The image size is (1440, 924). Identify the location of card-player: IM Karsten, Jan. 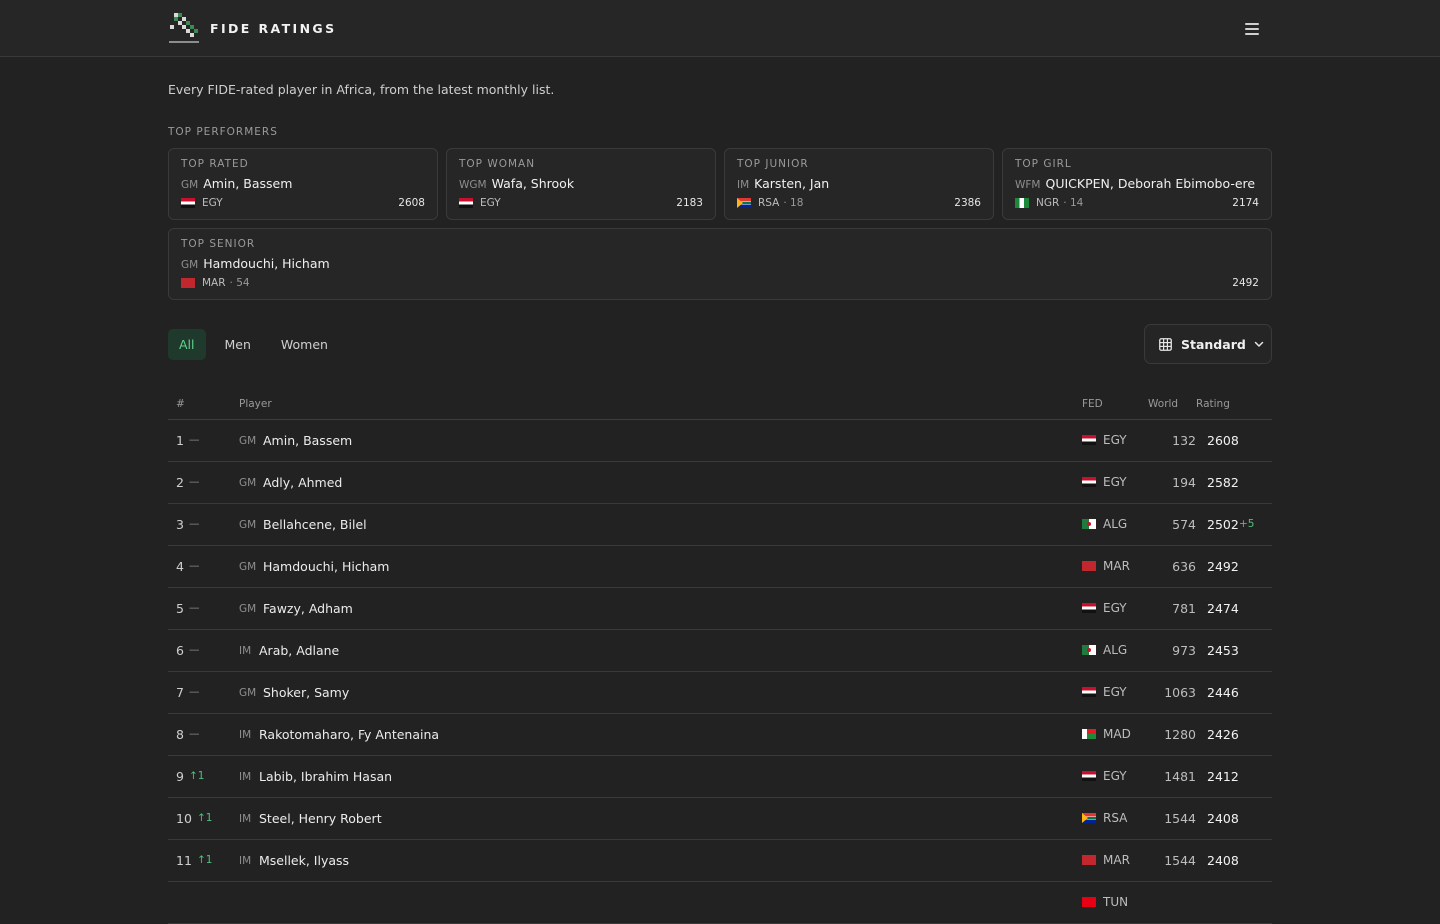
(783, 183).